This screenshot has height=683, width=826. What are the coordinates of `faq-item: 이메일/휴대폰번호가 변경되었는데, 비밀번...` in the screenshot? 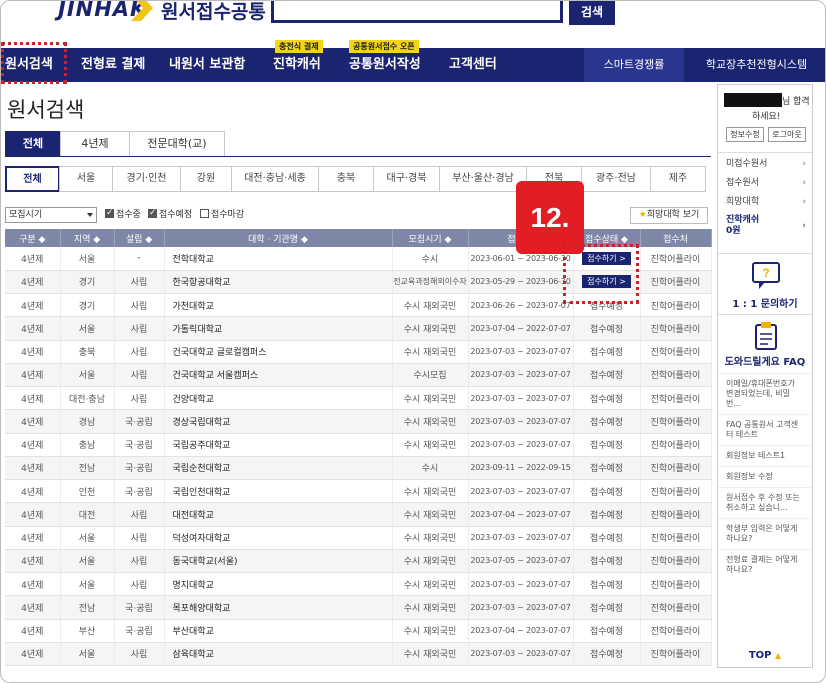 It's located at (765, 393).